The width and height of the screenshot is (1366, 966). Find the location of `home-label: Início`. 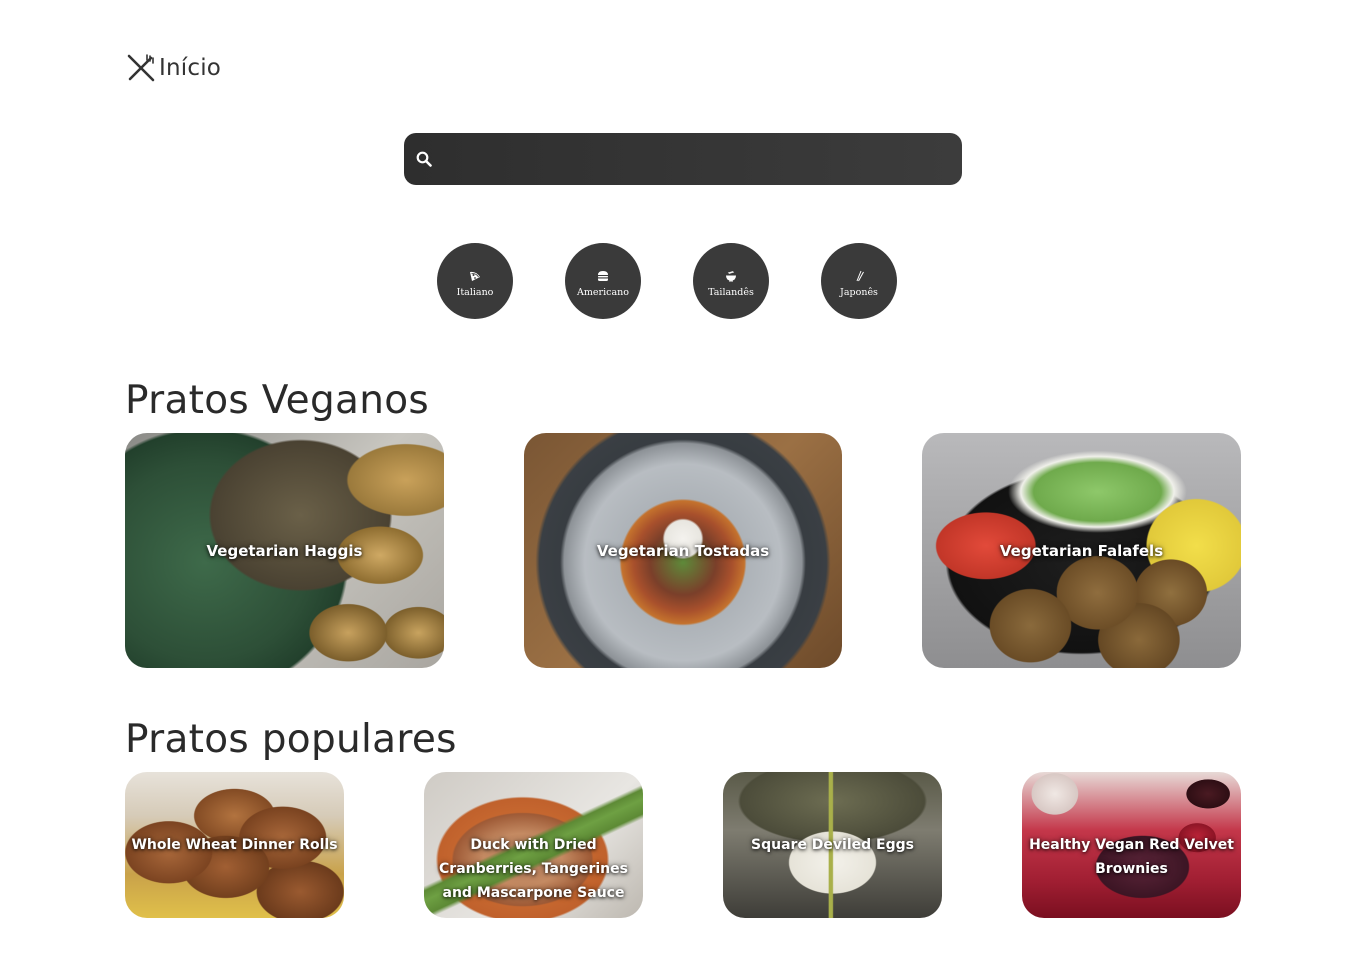

home-label: Início is located at coordinates (190, 68).